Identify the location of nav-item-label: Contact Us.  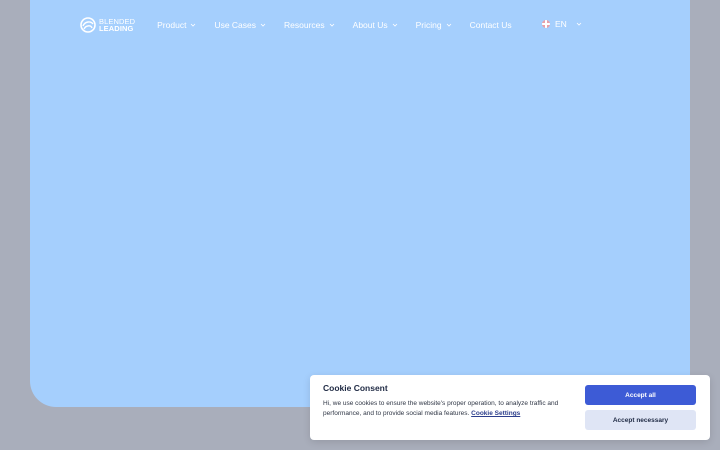
(490, 25).